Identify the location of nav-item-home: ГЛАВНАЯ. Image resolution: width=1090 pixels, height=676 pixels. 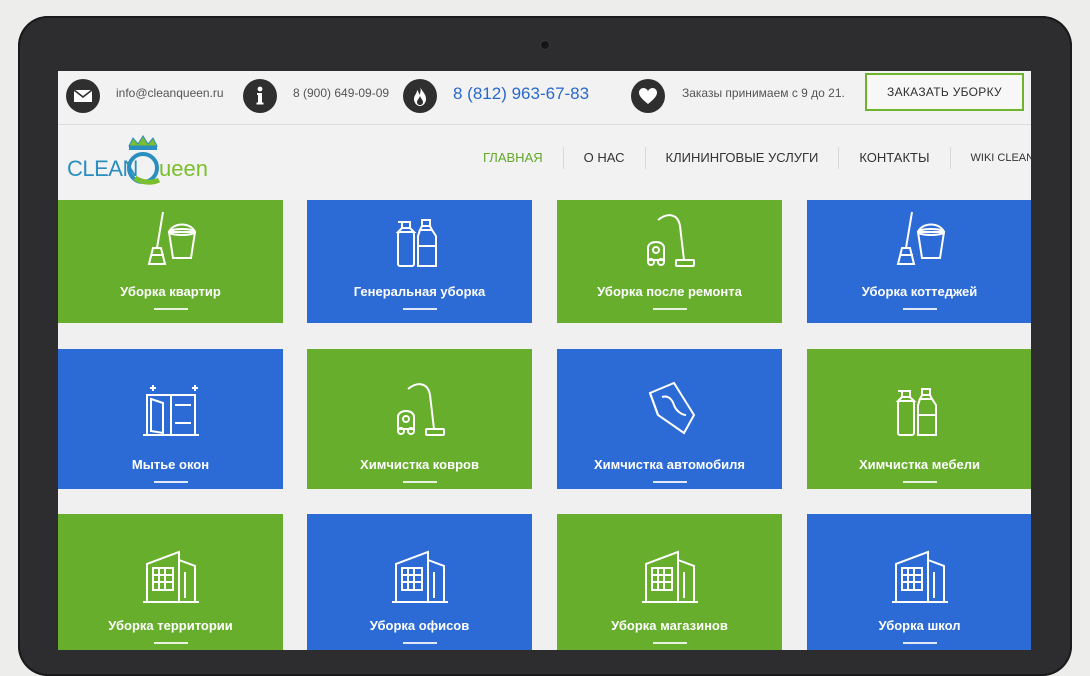
(513, 158).